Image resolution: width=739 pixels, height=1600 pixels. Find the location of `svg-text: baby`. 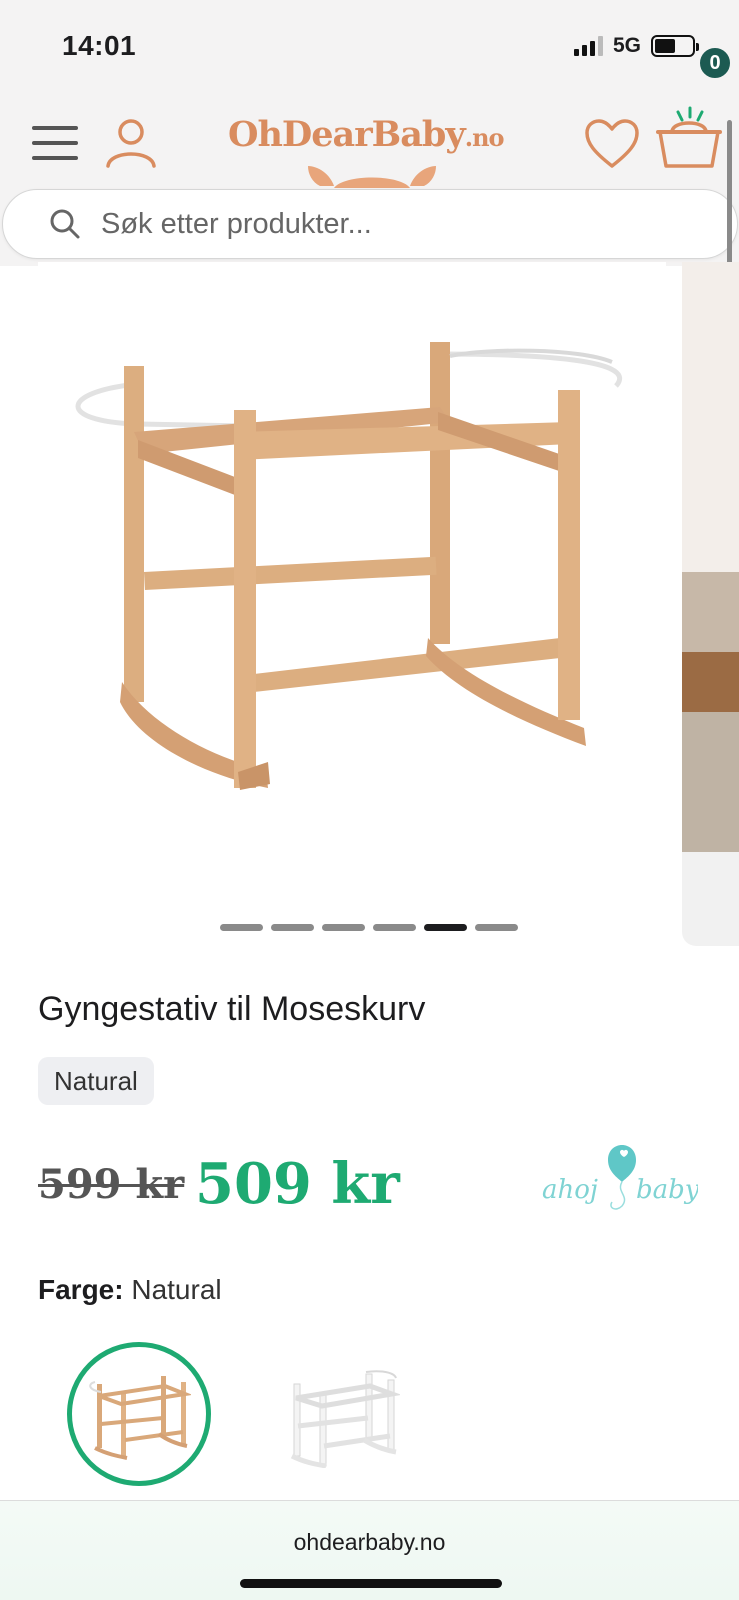

svg-text: baby is located at coordinates (667, 1190).